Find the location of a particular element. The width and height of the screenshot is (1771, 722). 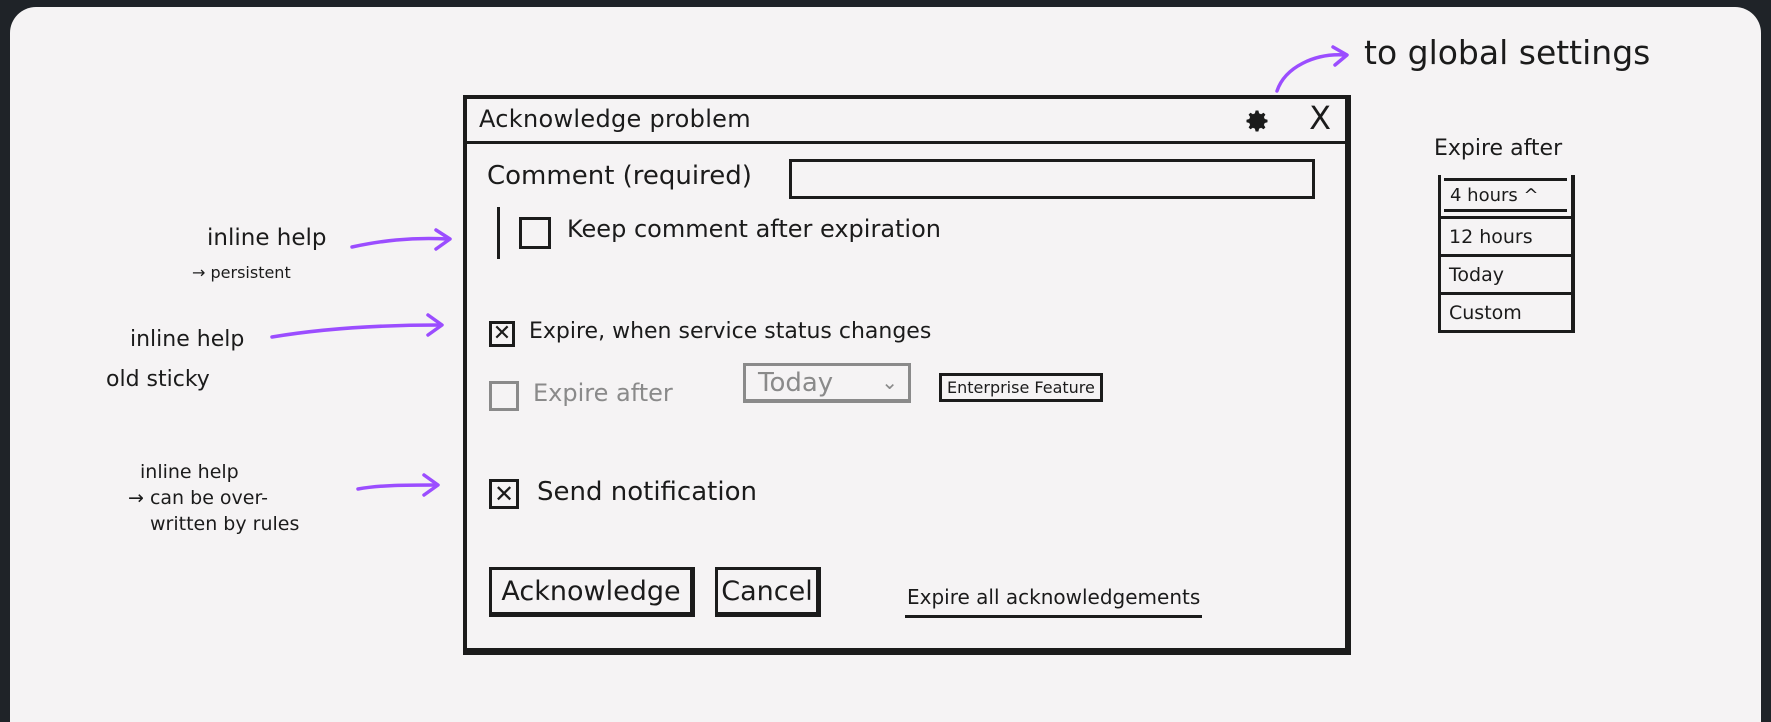

enterprise-feature-badge: Enterprise Feature is located at coordinates (1021, 387).